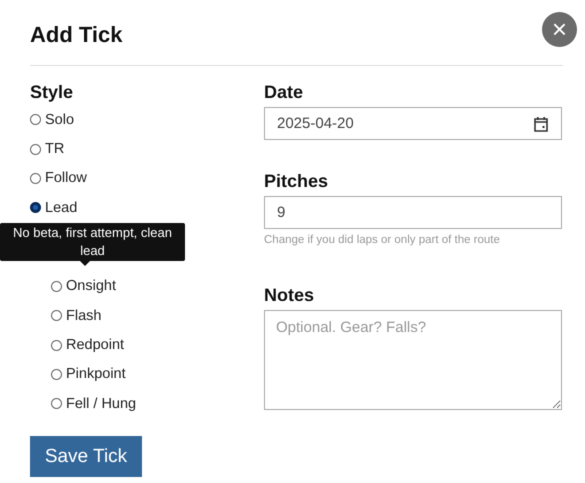  I want to click on radio-option: Onsight, so click(157, 286).